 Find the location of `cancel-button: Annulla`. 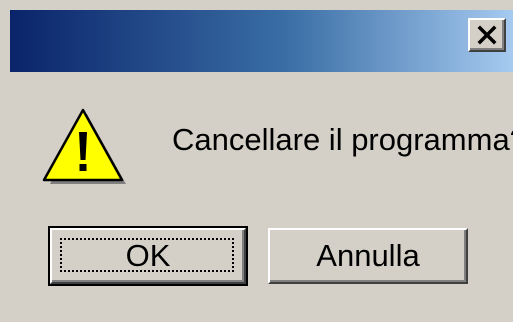

cancel-button: Annulla is located at coordinates (368, 256).